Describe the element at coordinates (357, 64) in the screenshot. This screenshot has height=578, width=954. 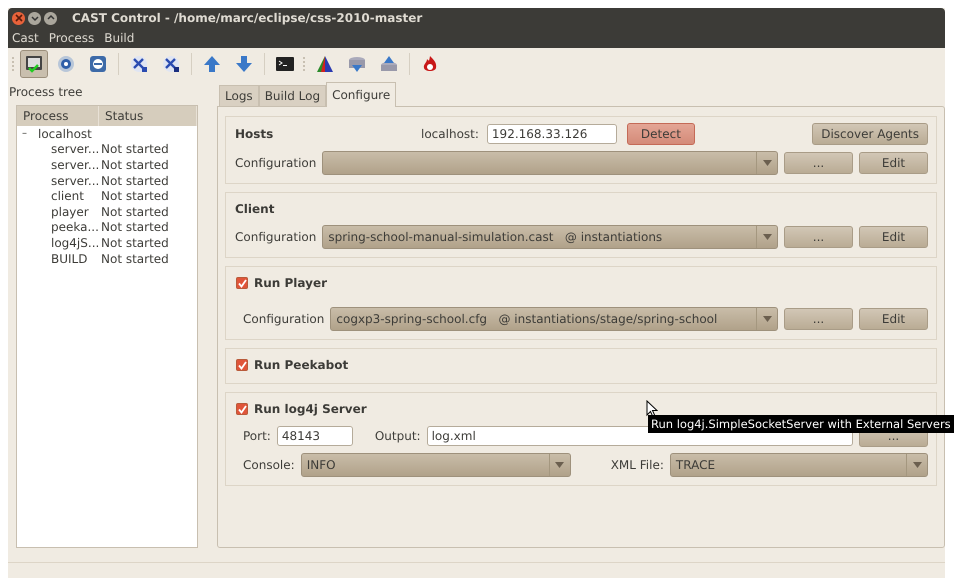
I see `database-download-icon` at that location.